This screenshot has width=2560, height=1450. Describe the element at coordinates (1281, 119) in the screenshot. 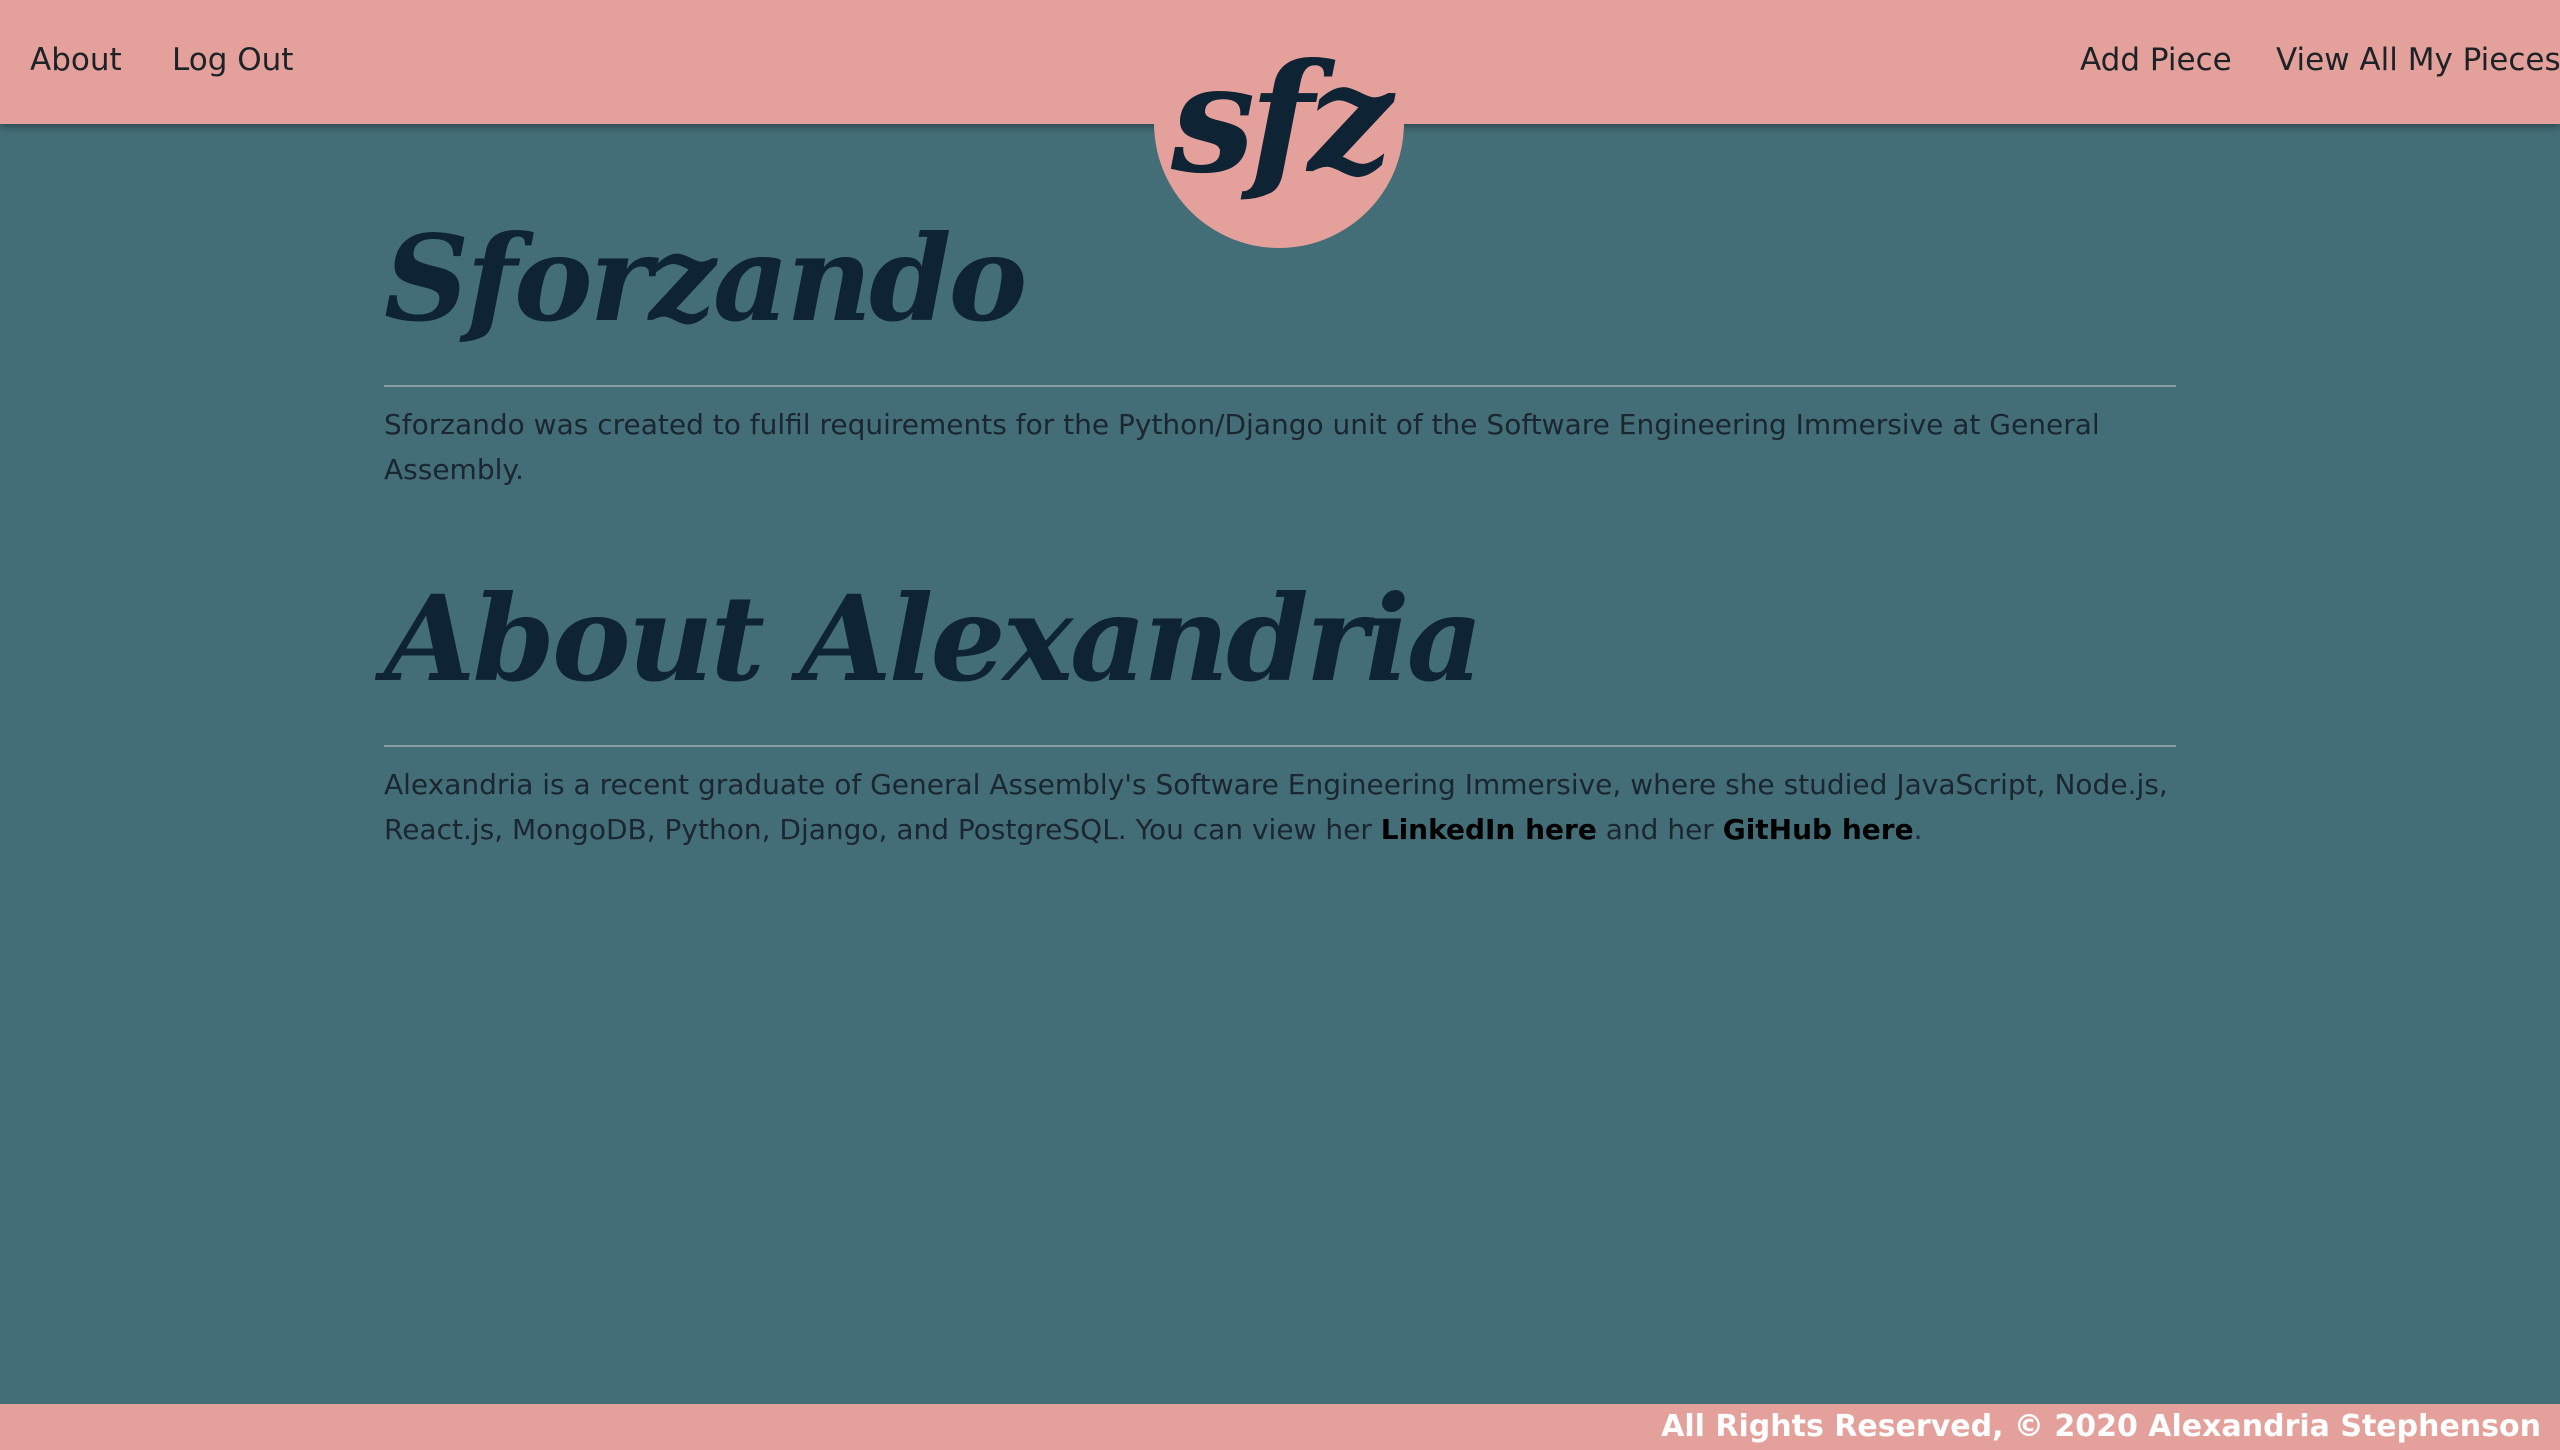

I see `logo-text: sfz` at that location.